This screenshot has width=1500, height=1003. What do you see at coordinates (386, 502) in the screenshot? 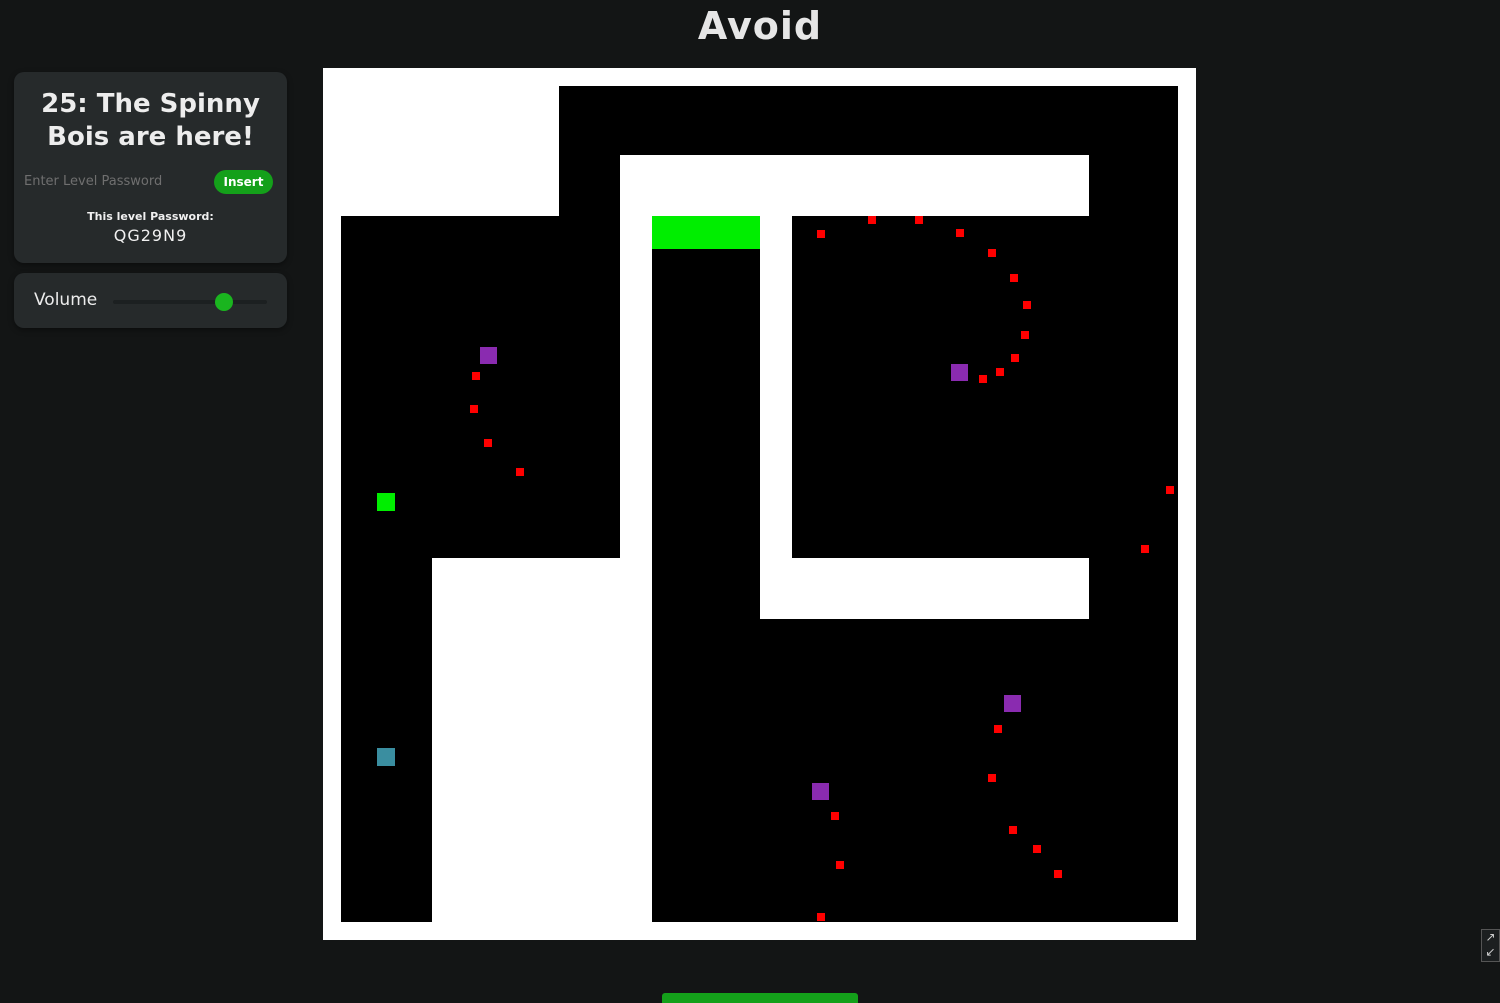
I see `player-square` at bounding box center [386, 502].